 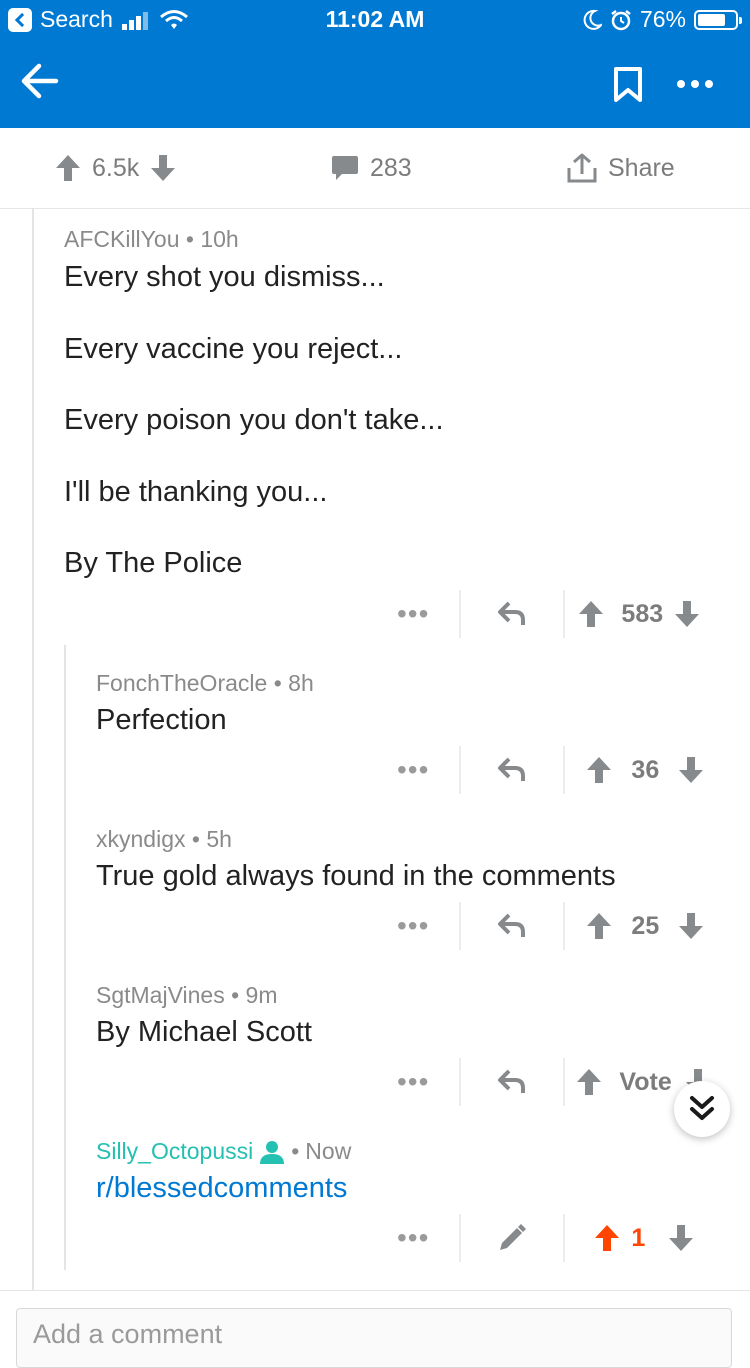 I want to click on share-label: Share, so click(x=641, y=167).